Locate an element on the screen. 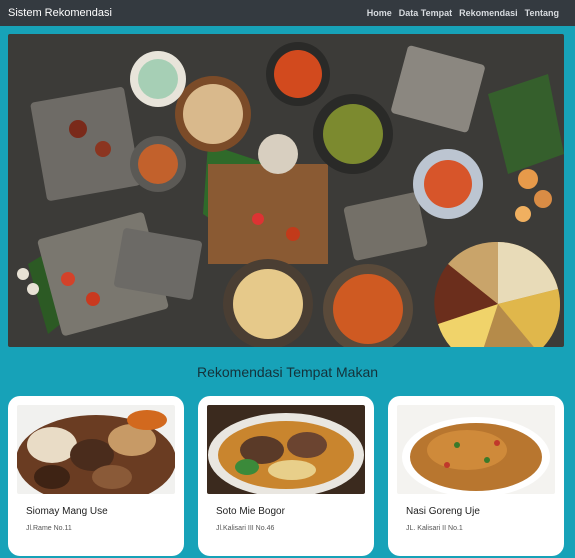  restaurant-name: Nasi Goreng Uje is located at coordinates (443, 511).